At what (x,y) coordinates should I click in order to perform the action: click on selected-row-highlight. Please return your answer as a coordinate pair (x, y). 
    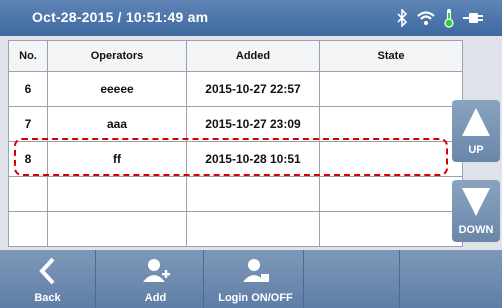
    Looking at the image, I should click on (231, 157).